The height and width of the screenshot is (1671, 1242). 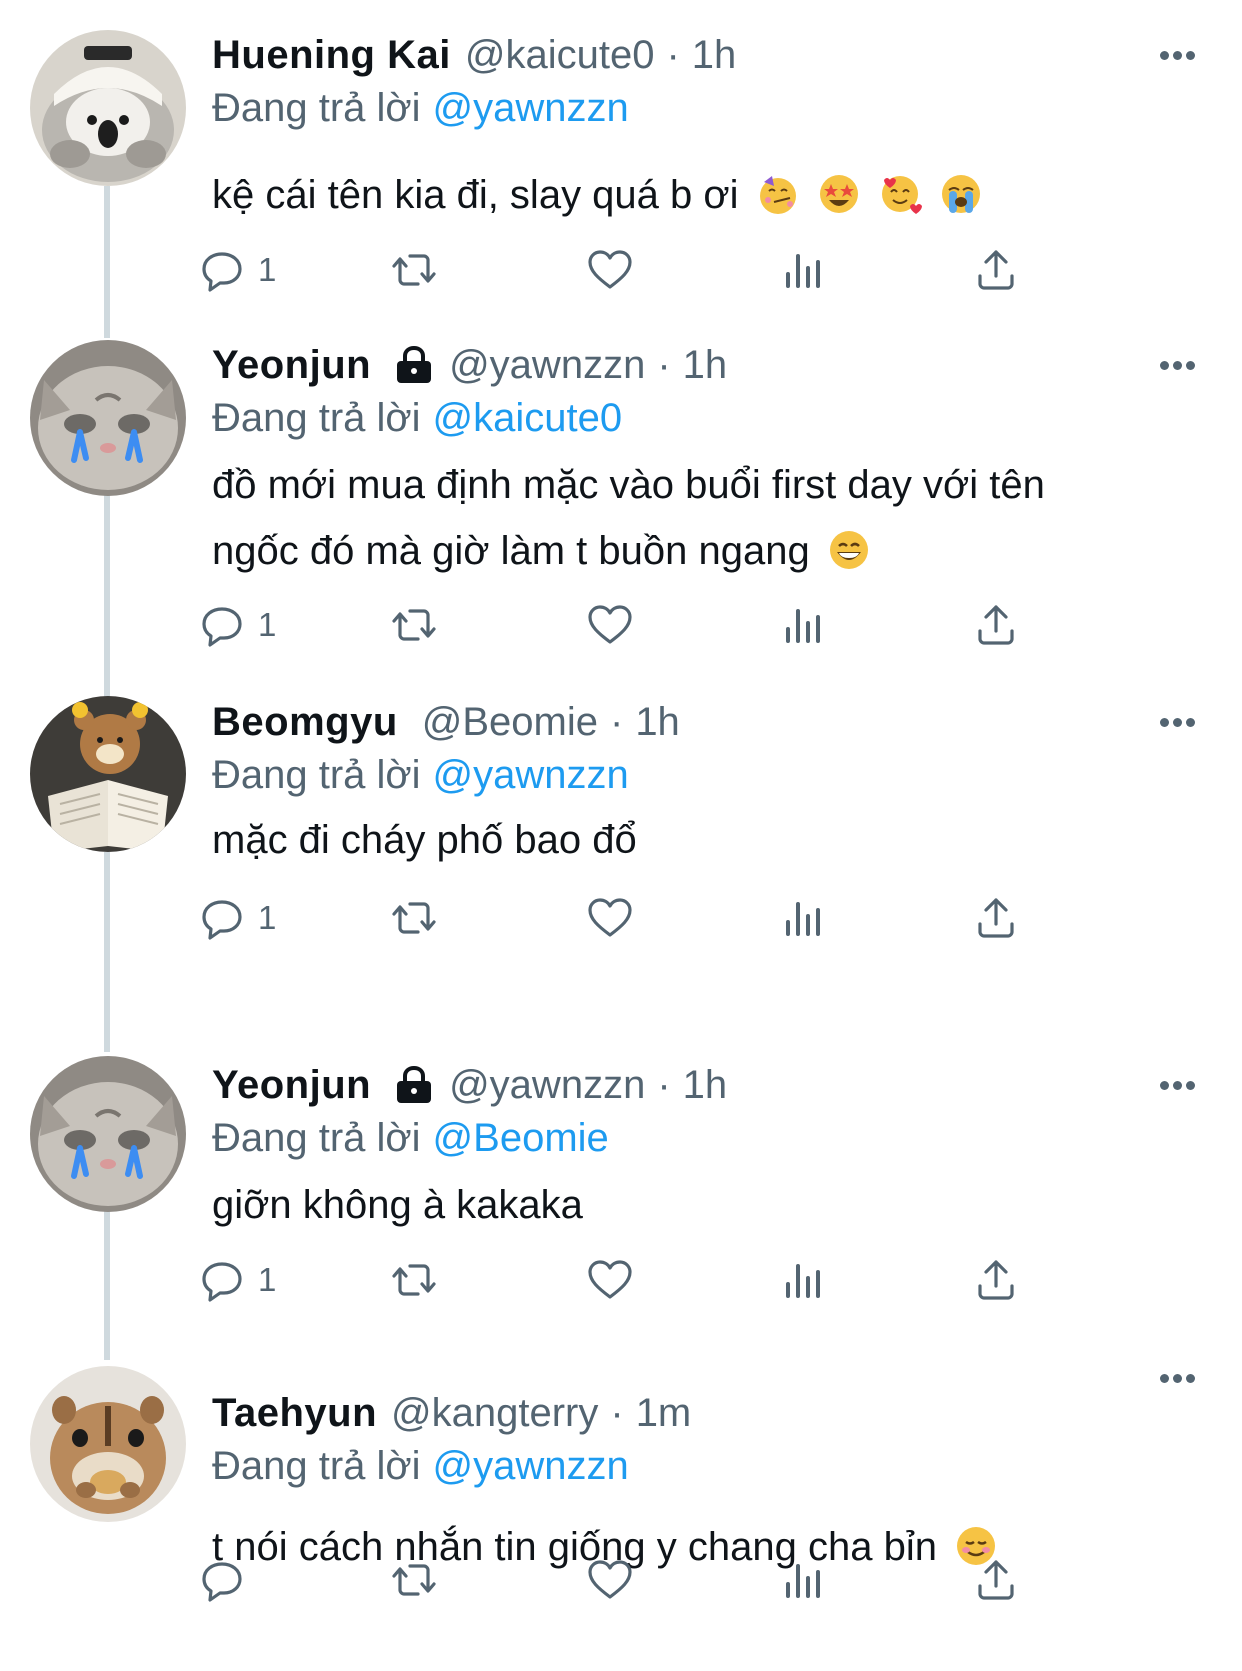 What do you see at coordinates (707, 722) in the screenshot?
I see `tweet-header: Beomgyu @Beomie · 1h` at bounding box center [707, 722].